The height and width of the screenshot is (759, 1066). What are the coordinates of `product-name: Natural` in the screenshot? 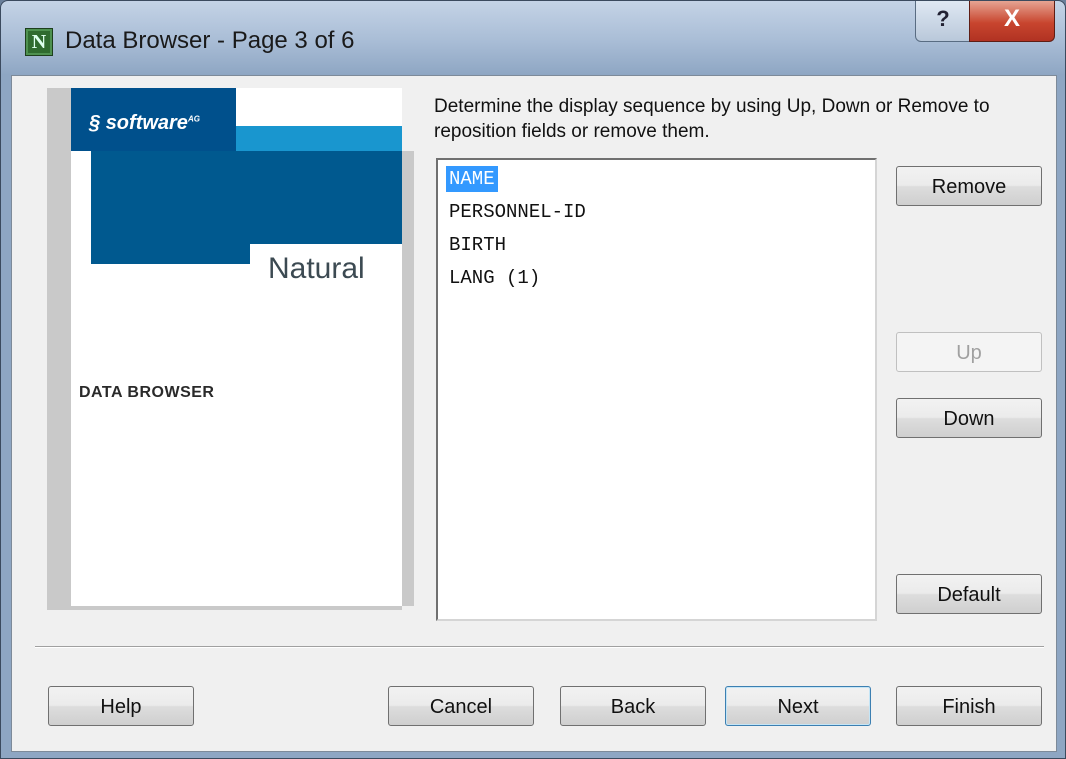 It's located at (316, 268).